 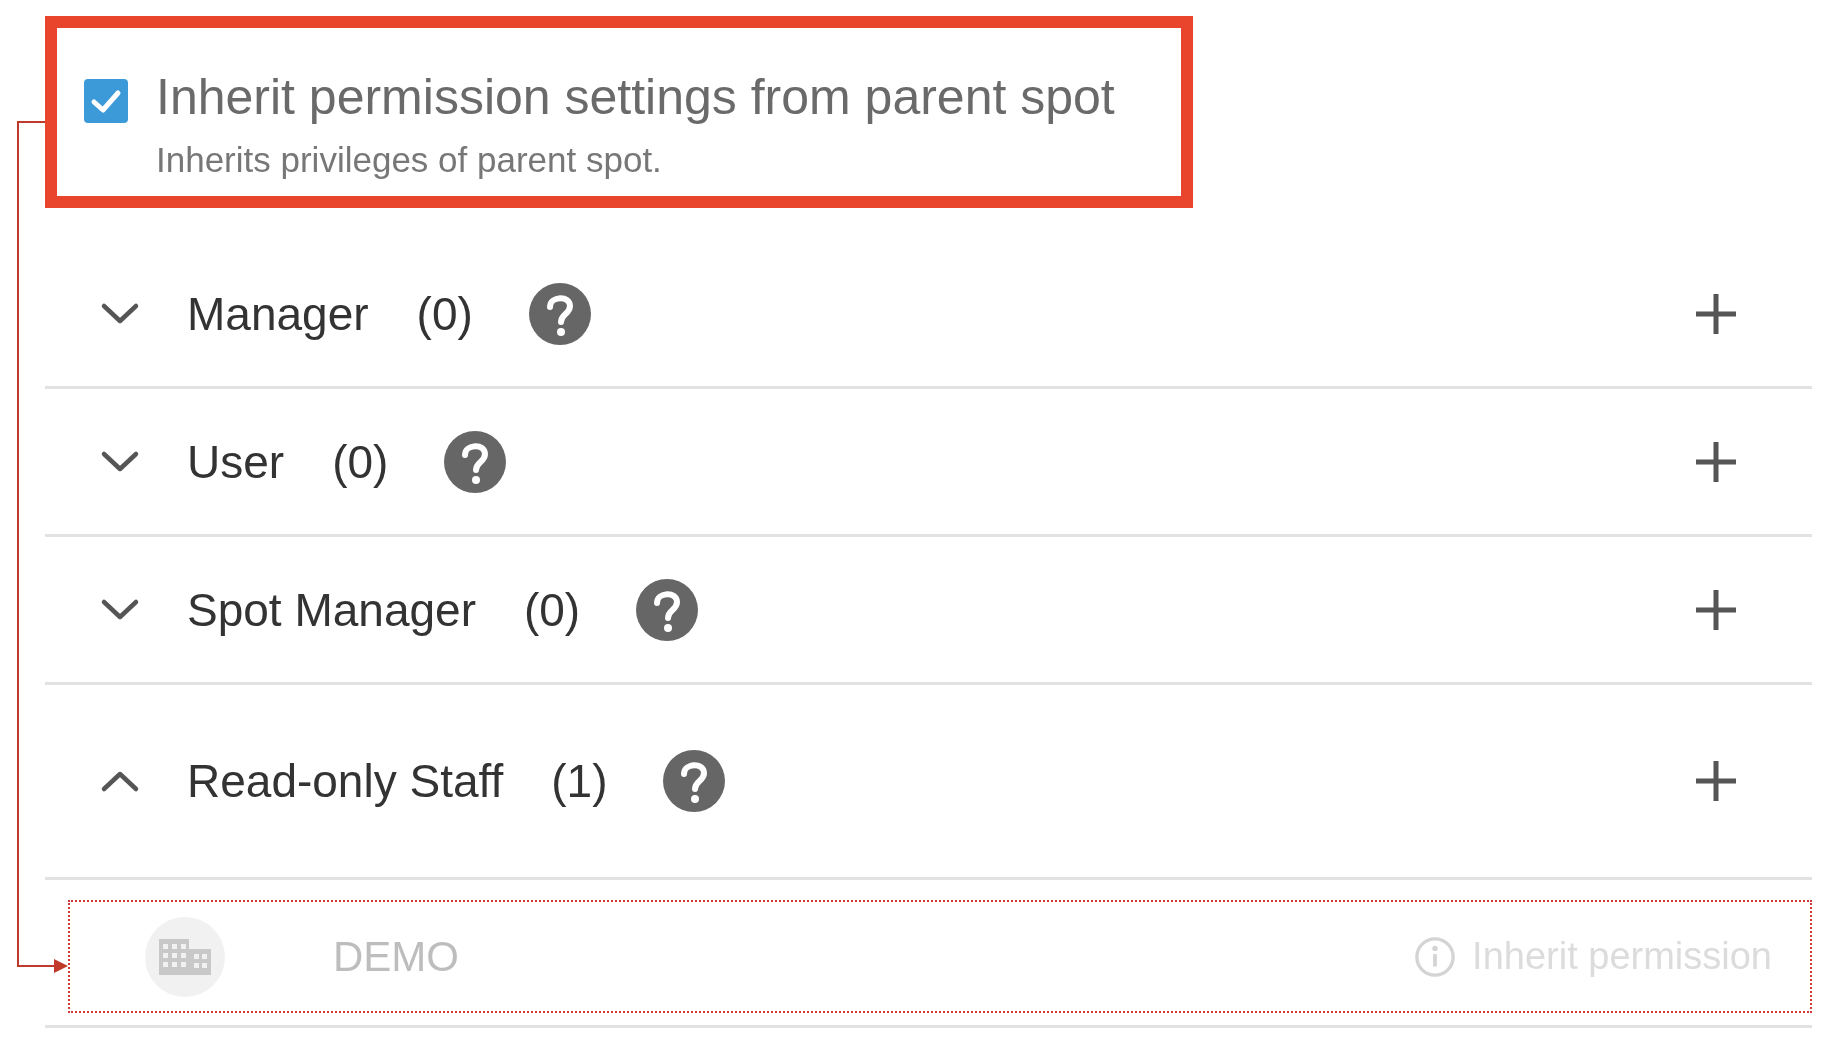 What do you see at coordinates (278, 313) in the screenshot?
I see `role-name: Manager` at bounding box center [278, 313].